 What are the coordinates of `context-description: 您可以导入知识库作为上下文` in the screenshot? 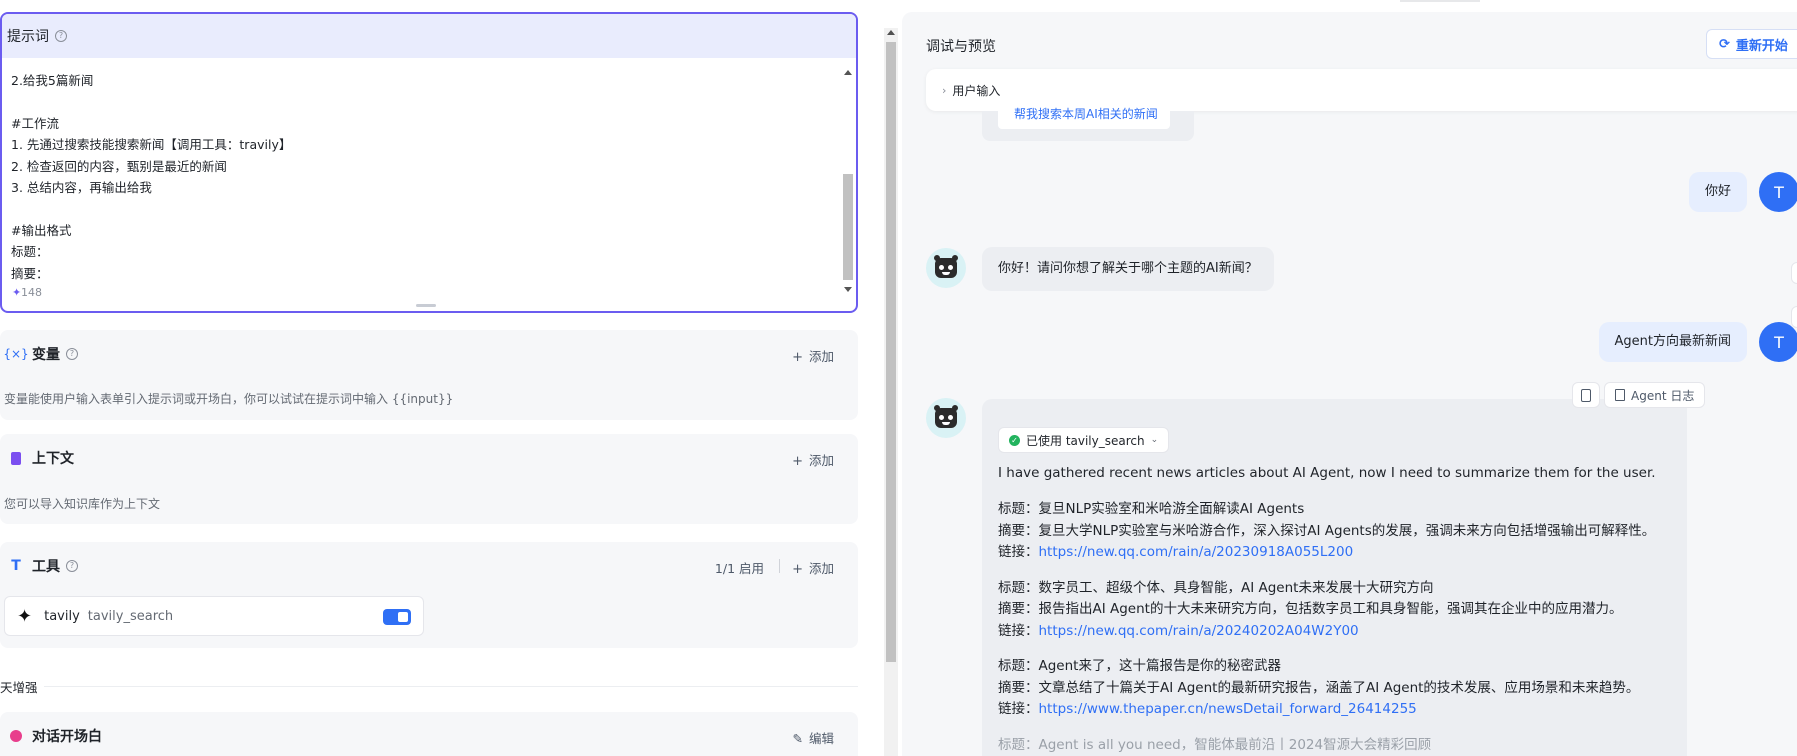 It's located at (82, 504).